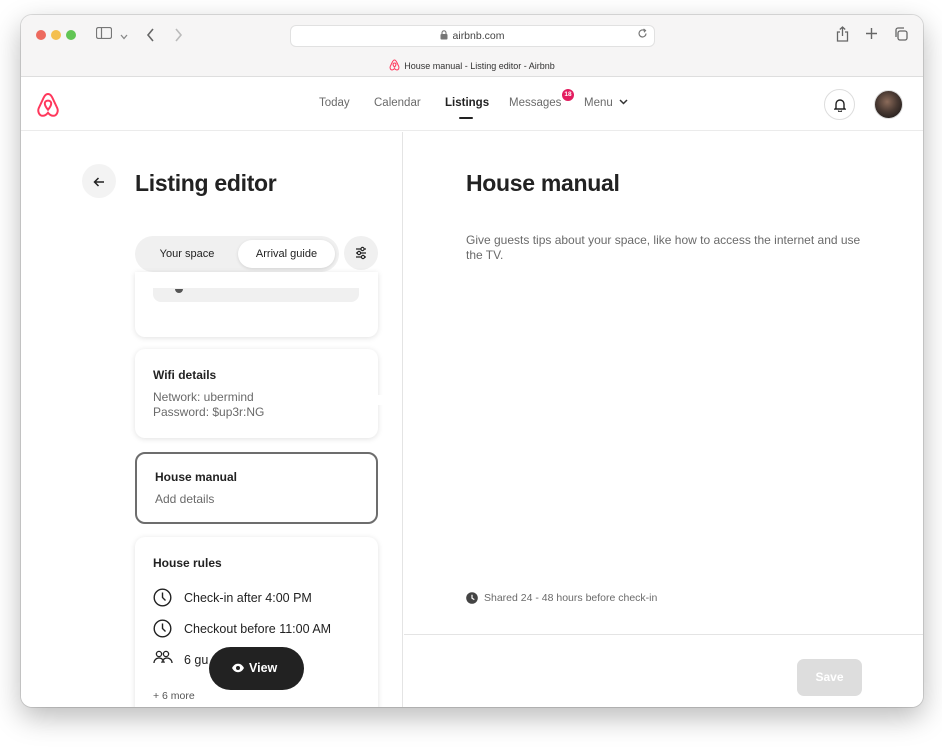 The image size is (942, 750). Describe the element at coordinates (842, 36) in the screenshot. I see `share-icon` at that location.